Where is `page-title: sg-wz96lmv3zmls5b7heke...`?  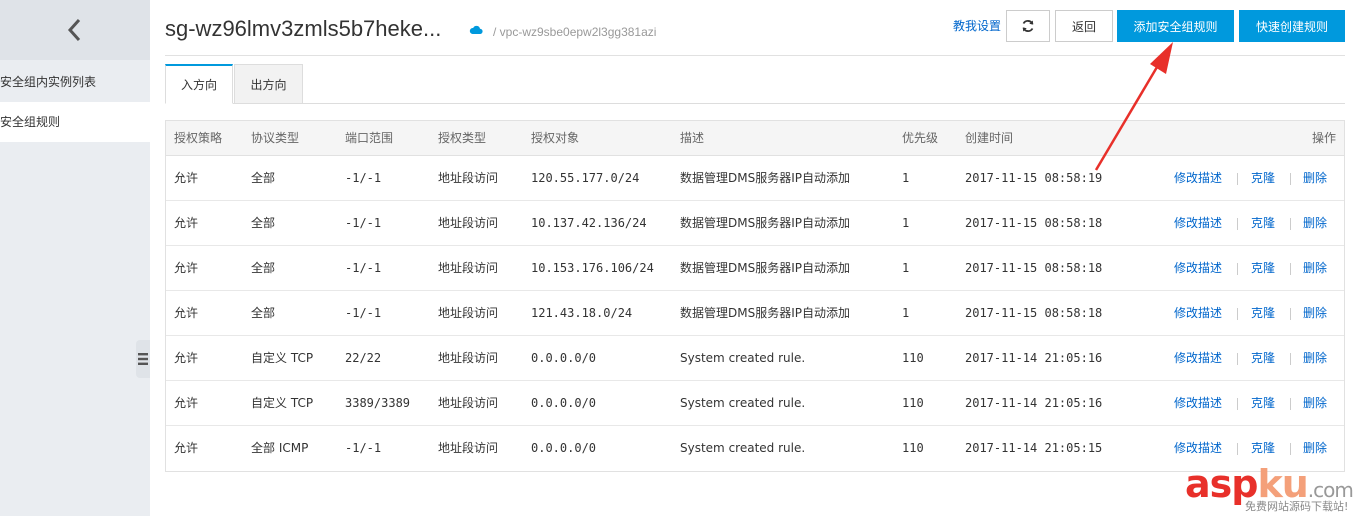
page-title: sg-wz96lmv3zmls5b7heke... is located at coordinates (303, 28).